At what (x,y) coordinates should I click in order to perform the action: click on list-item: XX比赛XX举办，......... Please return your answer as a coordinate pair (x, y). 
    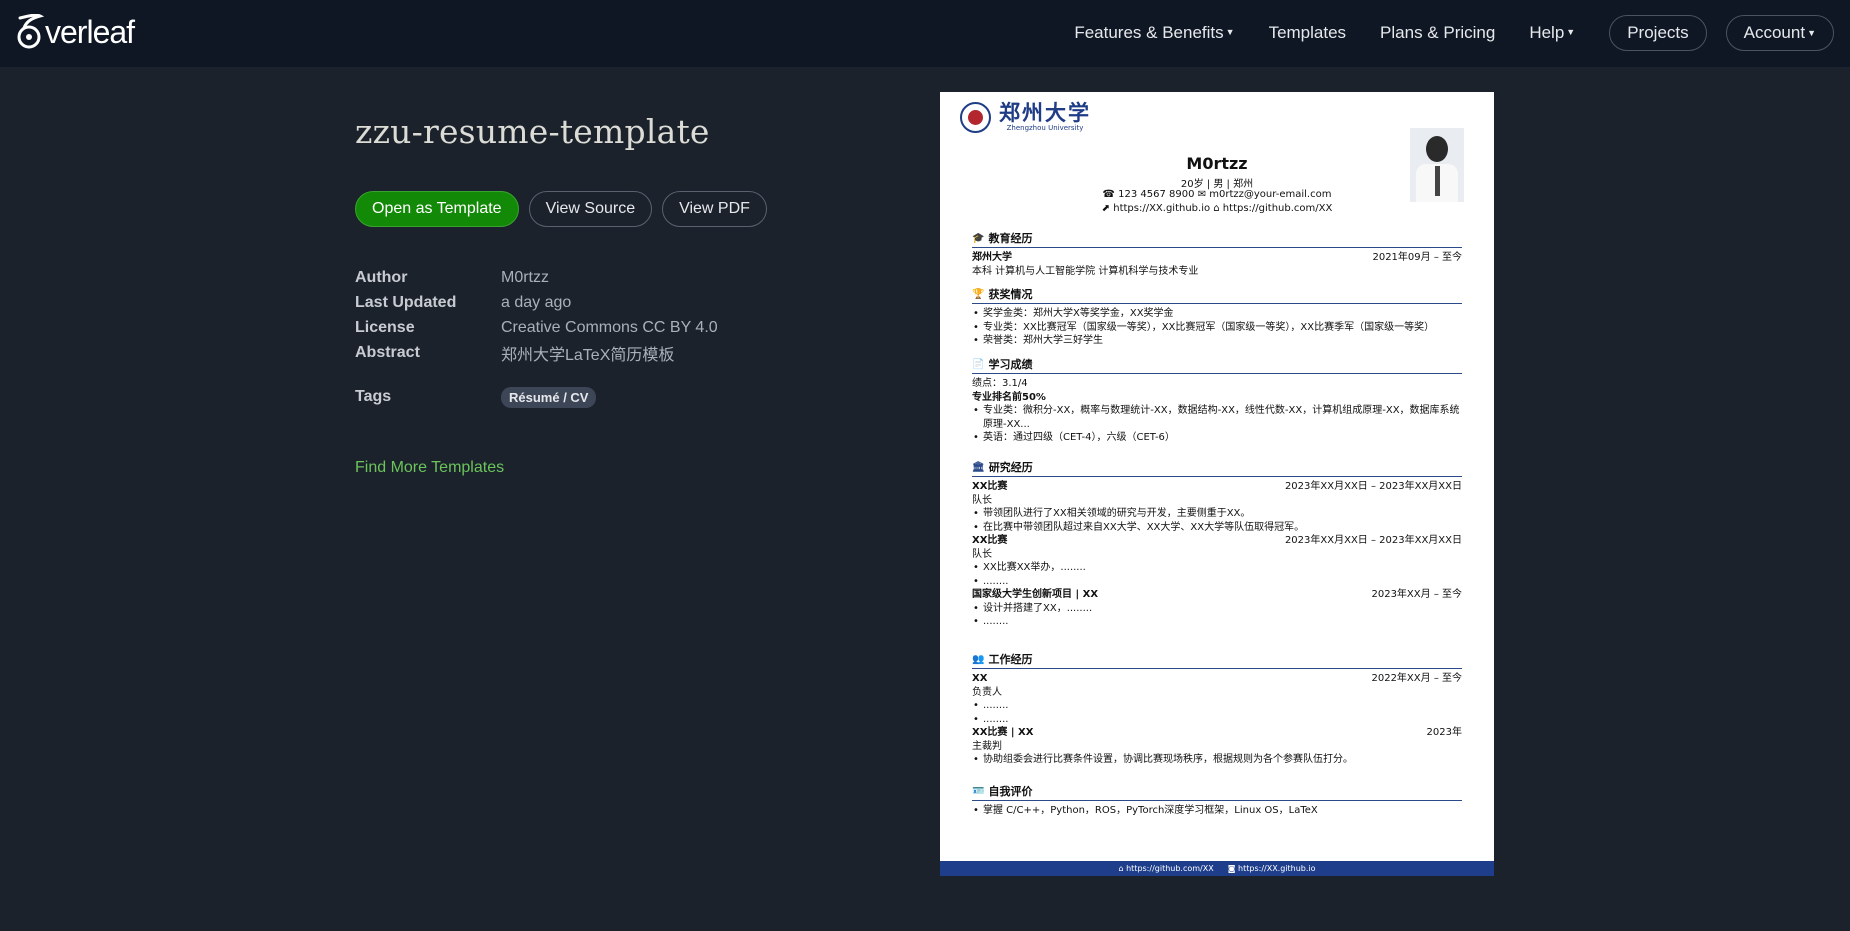
    Looking at the image, I should click on (1217, 568).